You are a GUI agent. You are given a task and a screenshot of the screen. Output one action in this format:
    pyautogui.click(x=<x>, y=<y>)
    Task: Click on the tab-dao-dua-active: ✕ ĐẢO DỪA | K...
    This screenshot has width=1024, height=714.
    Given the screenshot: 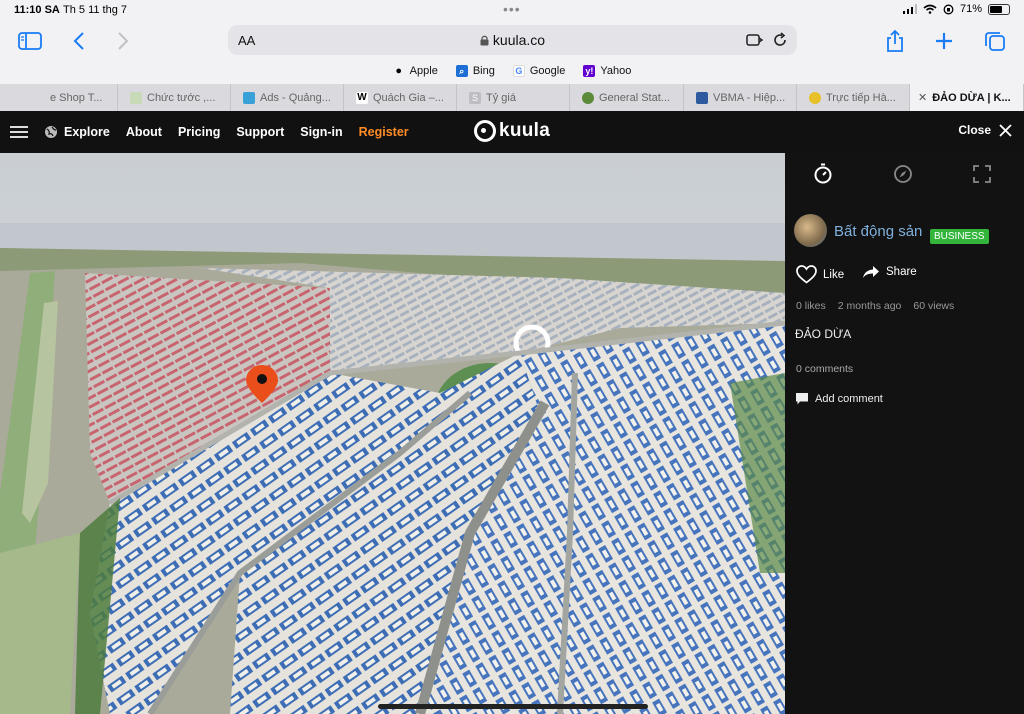 What is the action you would take?
    pyautogui.click(x=967, y=97)
    